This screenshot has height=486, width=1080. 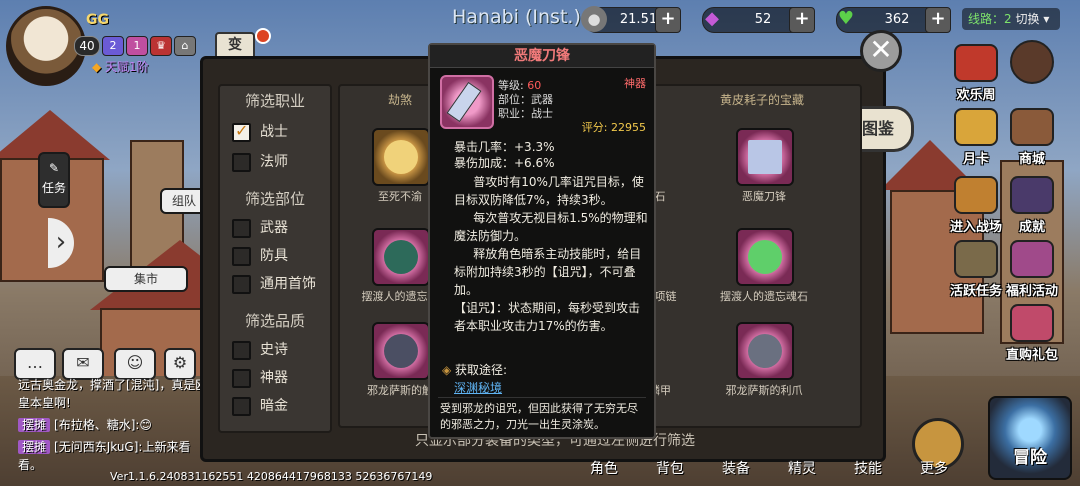 I want to click on ring-icon, so click(x=401, y=257).